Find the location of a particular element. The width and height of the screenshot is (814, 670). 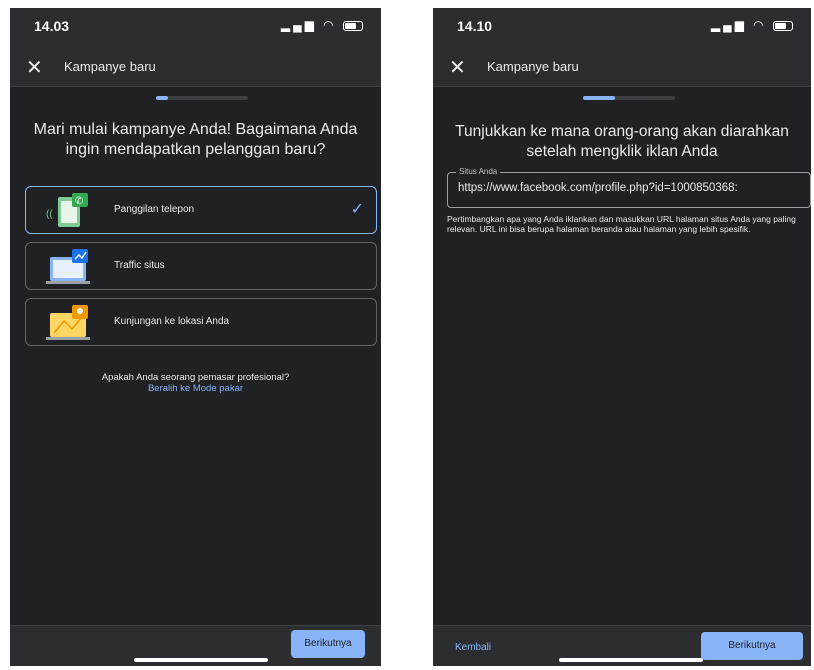

status-bar: 14.10 ▂▄▆ ◠ is located at coordinates (622, 28).